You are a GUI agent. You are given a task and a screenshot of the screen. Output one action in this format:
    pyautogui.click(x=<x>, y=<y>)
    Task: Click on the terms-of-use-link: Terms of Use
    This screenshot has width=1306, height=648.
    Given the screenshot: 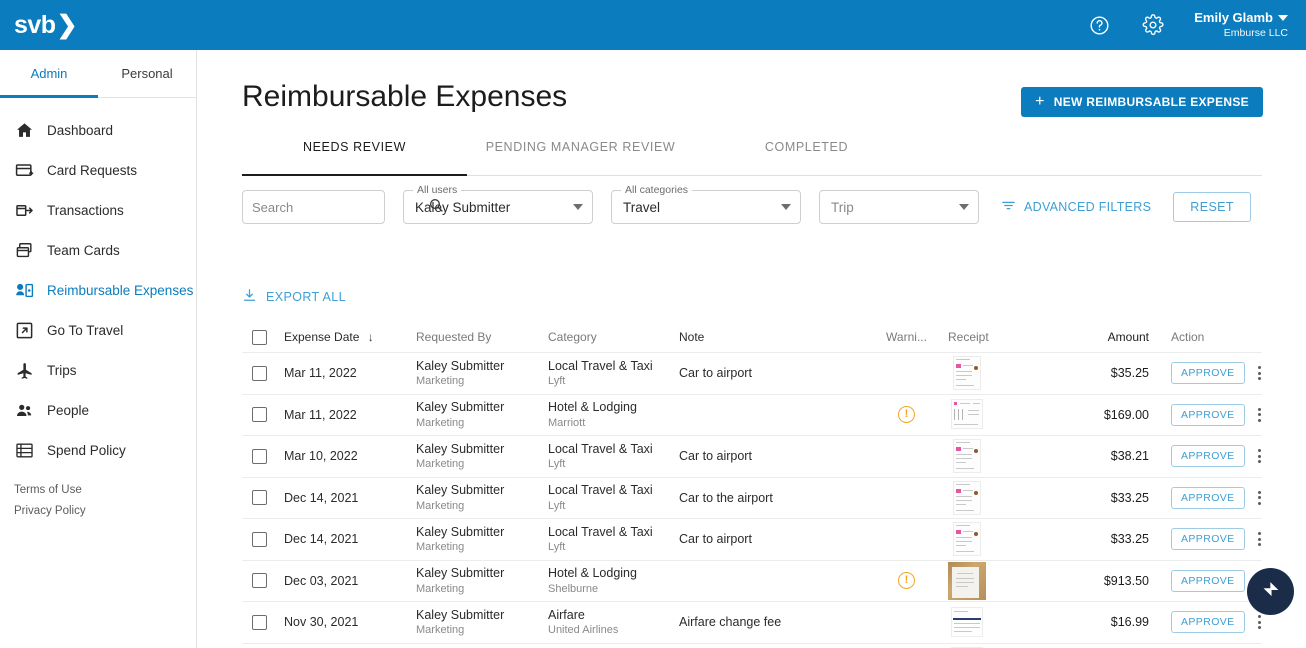 What is the action you would take?
    pyautogui.click(x=50, y=490)
    